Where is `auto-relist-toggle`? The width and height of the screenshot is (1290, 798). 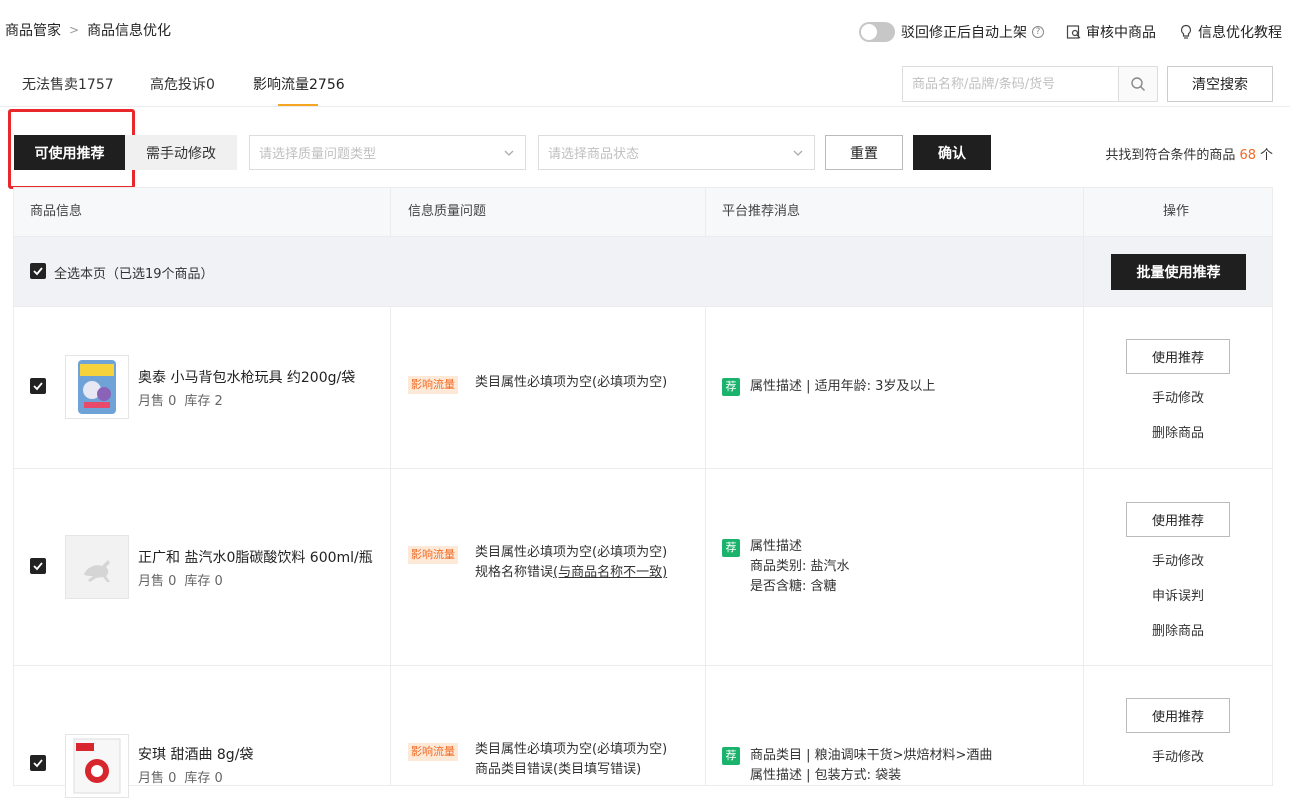 auto-relist-toggle is located at coordinates (877, 32).